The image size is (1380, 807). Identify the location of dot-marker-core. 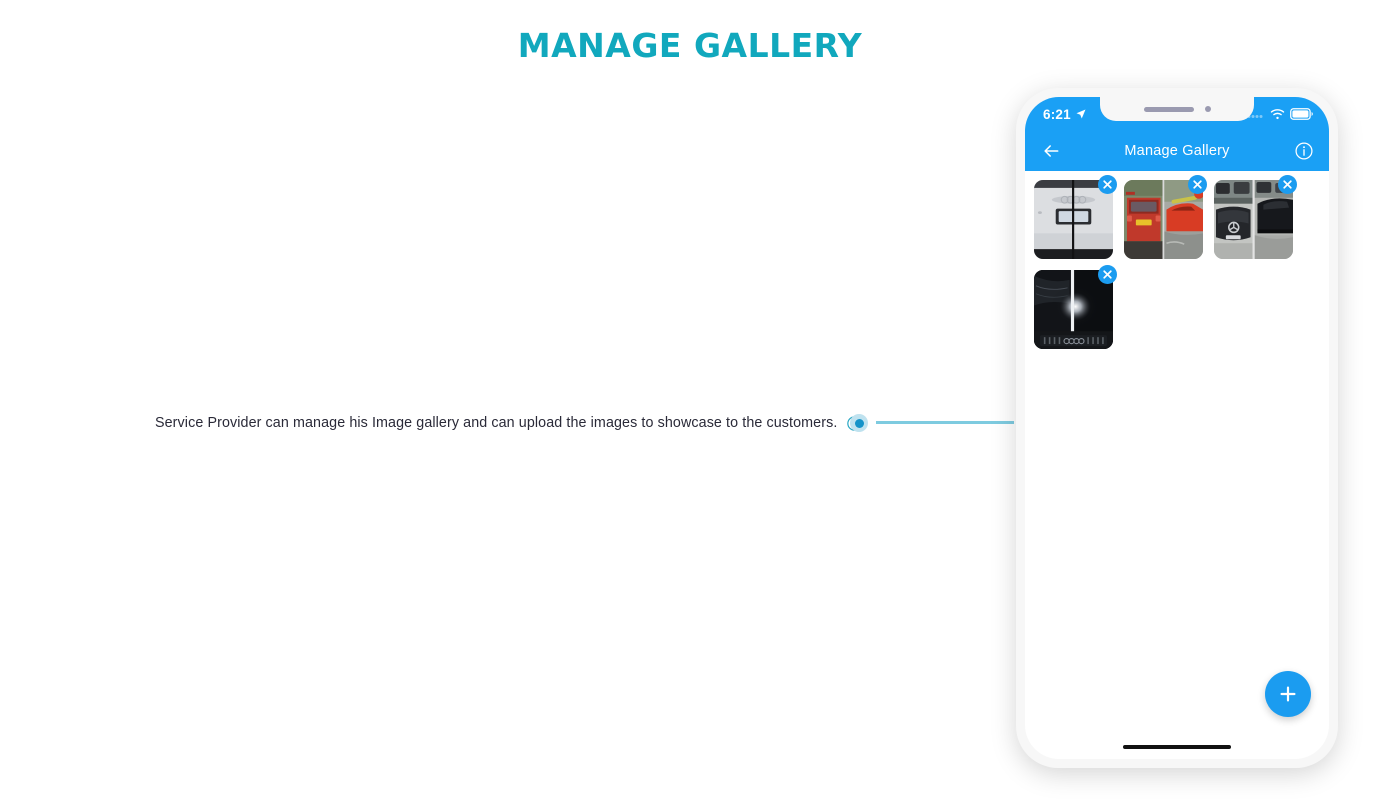
(859, 423).